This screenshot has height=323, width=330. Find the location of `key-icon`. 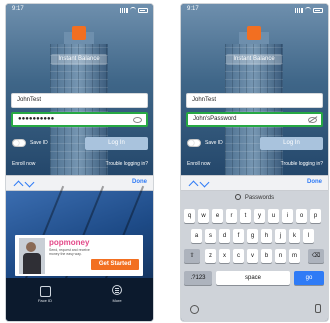

key-icon is located at coordinates (237, 197).